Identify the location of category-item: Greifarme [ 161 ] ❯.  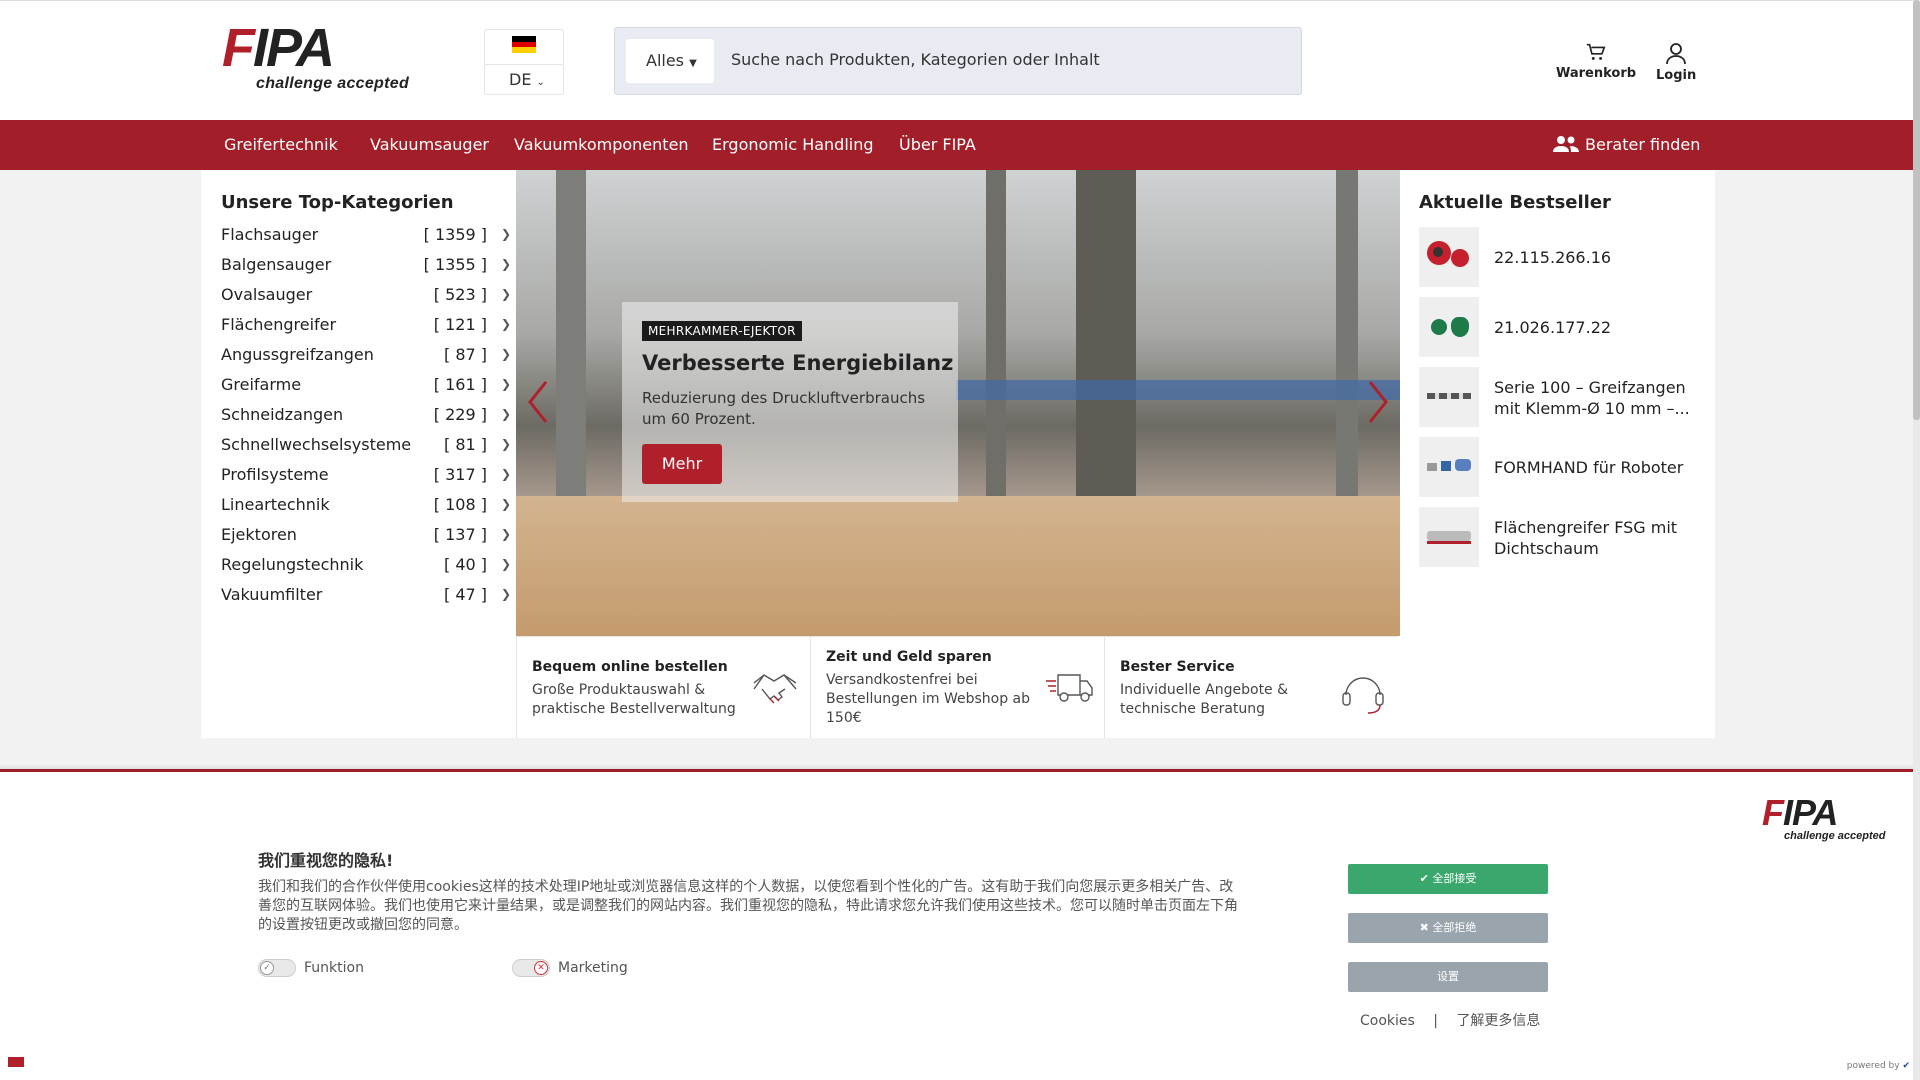
(366, 390).